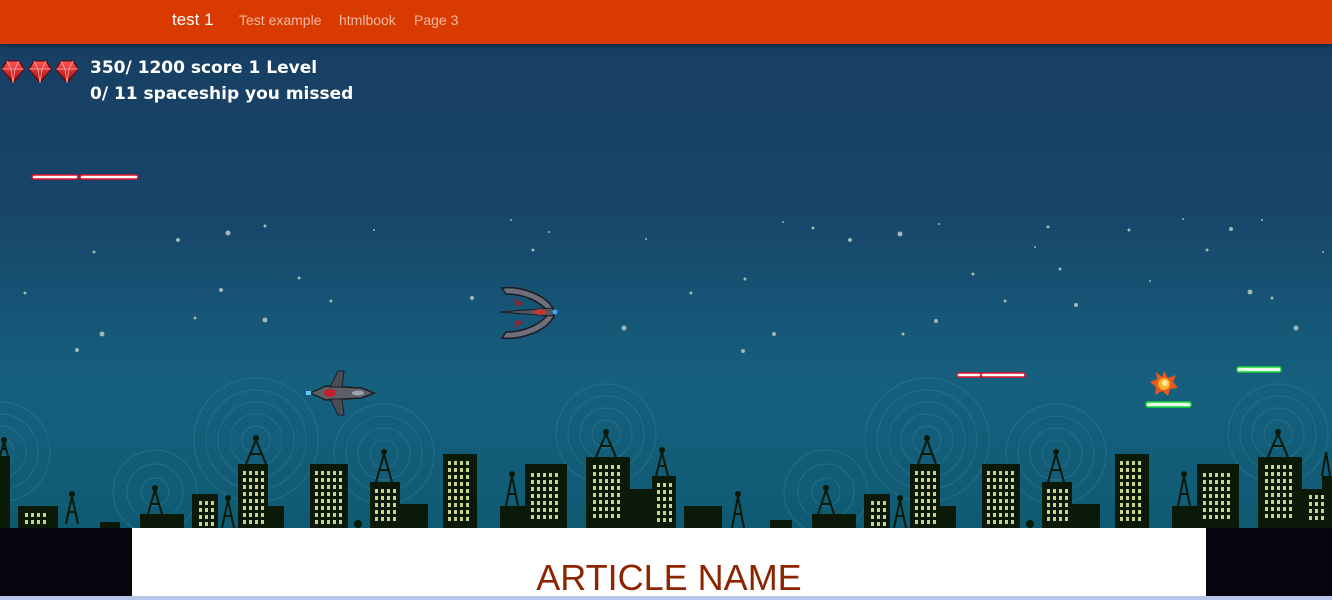 The width and height of the screenshot is (1332, 600). What do you see at coordinates (193, 20) in the screenshot?
I see `navbar-brand: test 1` at bounding box center [193, 20].